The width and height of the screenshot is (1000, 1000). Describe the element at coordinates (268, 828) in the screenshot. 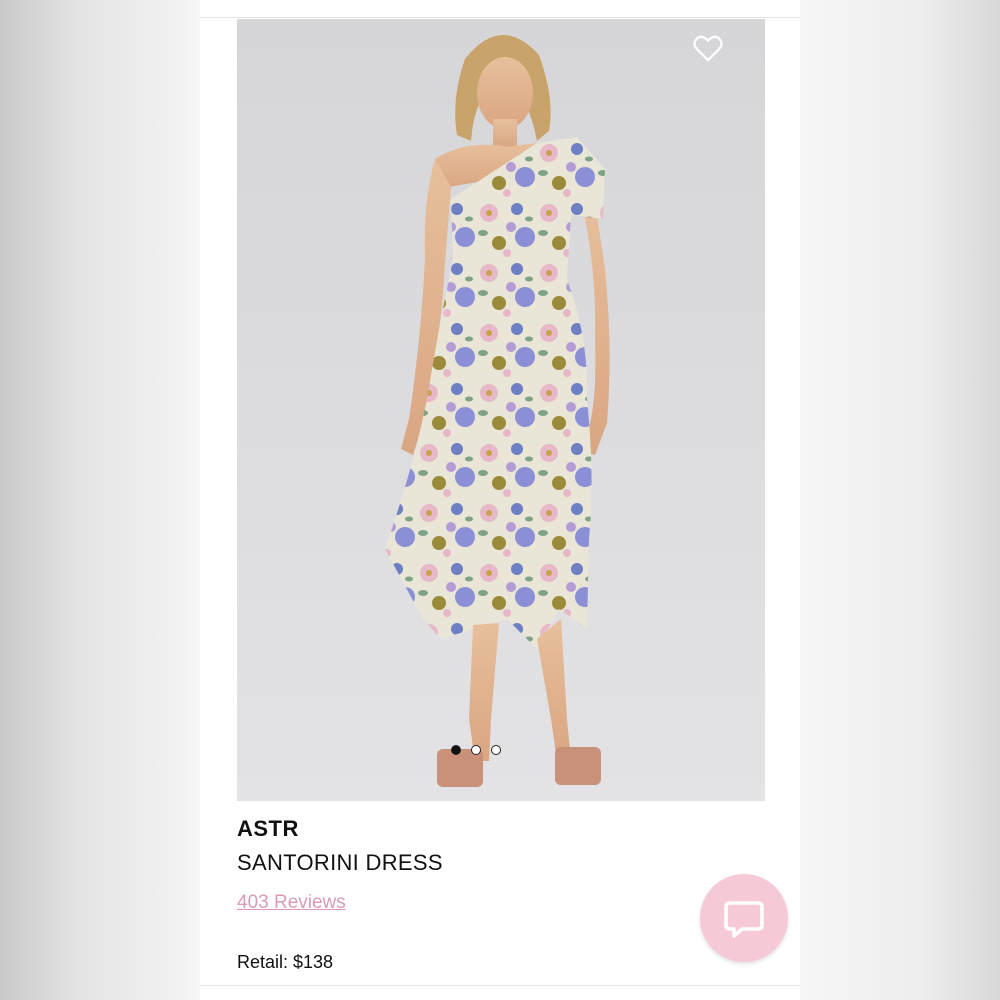

I see `brand-name: ASTR` at that location.